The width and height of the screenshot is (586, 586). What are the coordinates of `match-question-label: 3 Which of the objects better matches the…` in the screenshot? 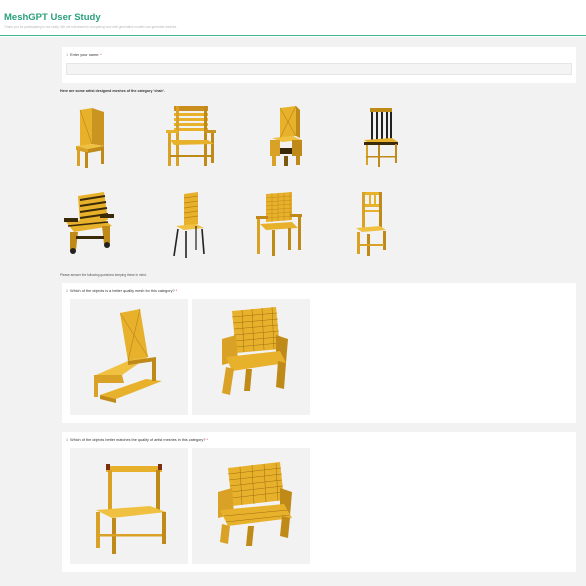 It's located at (137, 440).